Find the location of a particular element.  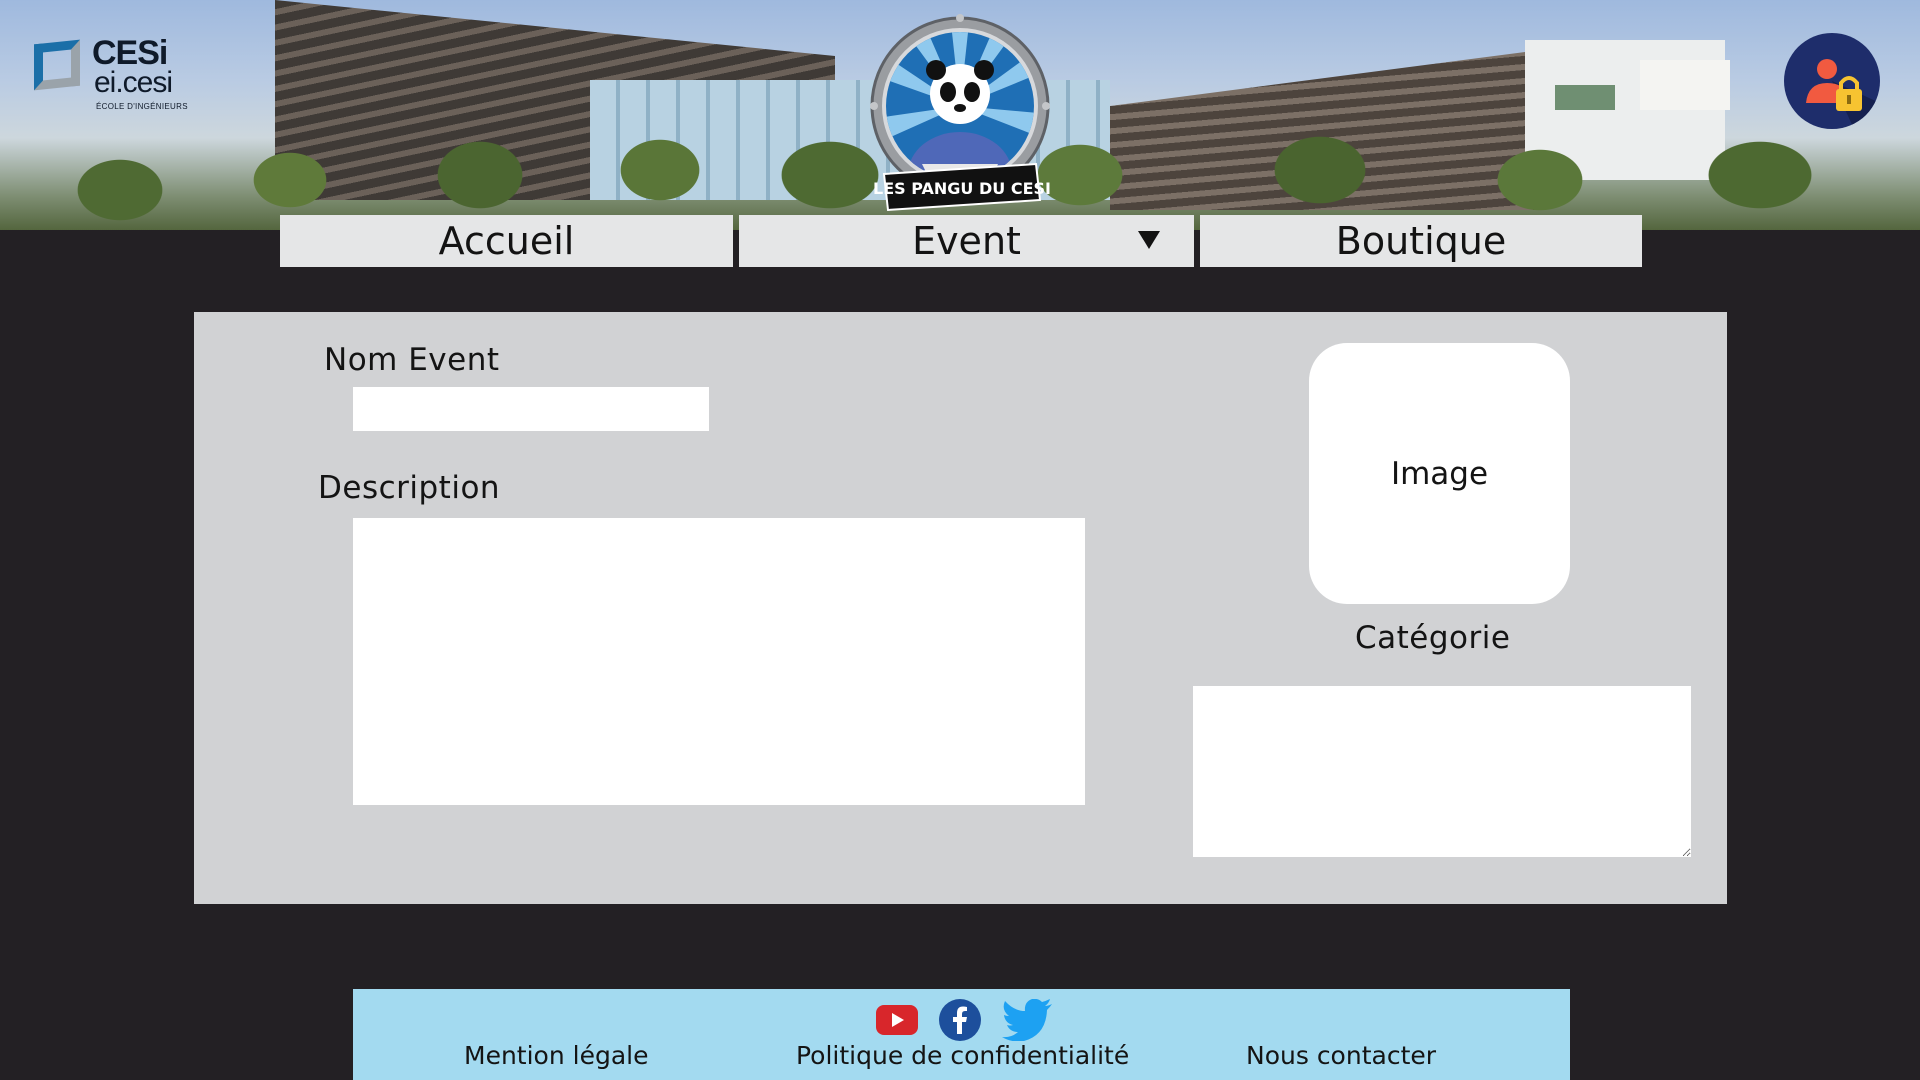

category-input is located at coordinates (1442, 771).